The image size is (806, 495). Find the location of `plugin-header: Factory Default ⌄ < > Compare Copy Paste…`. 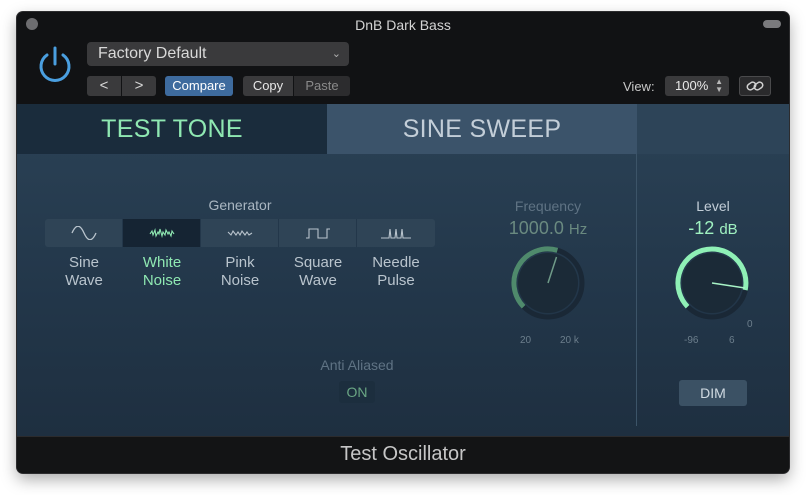

plugin-header: Factory Default ⌄ < > Compare Copy Paste… is located at coordinates (403, 71).